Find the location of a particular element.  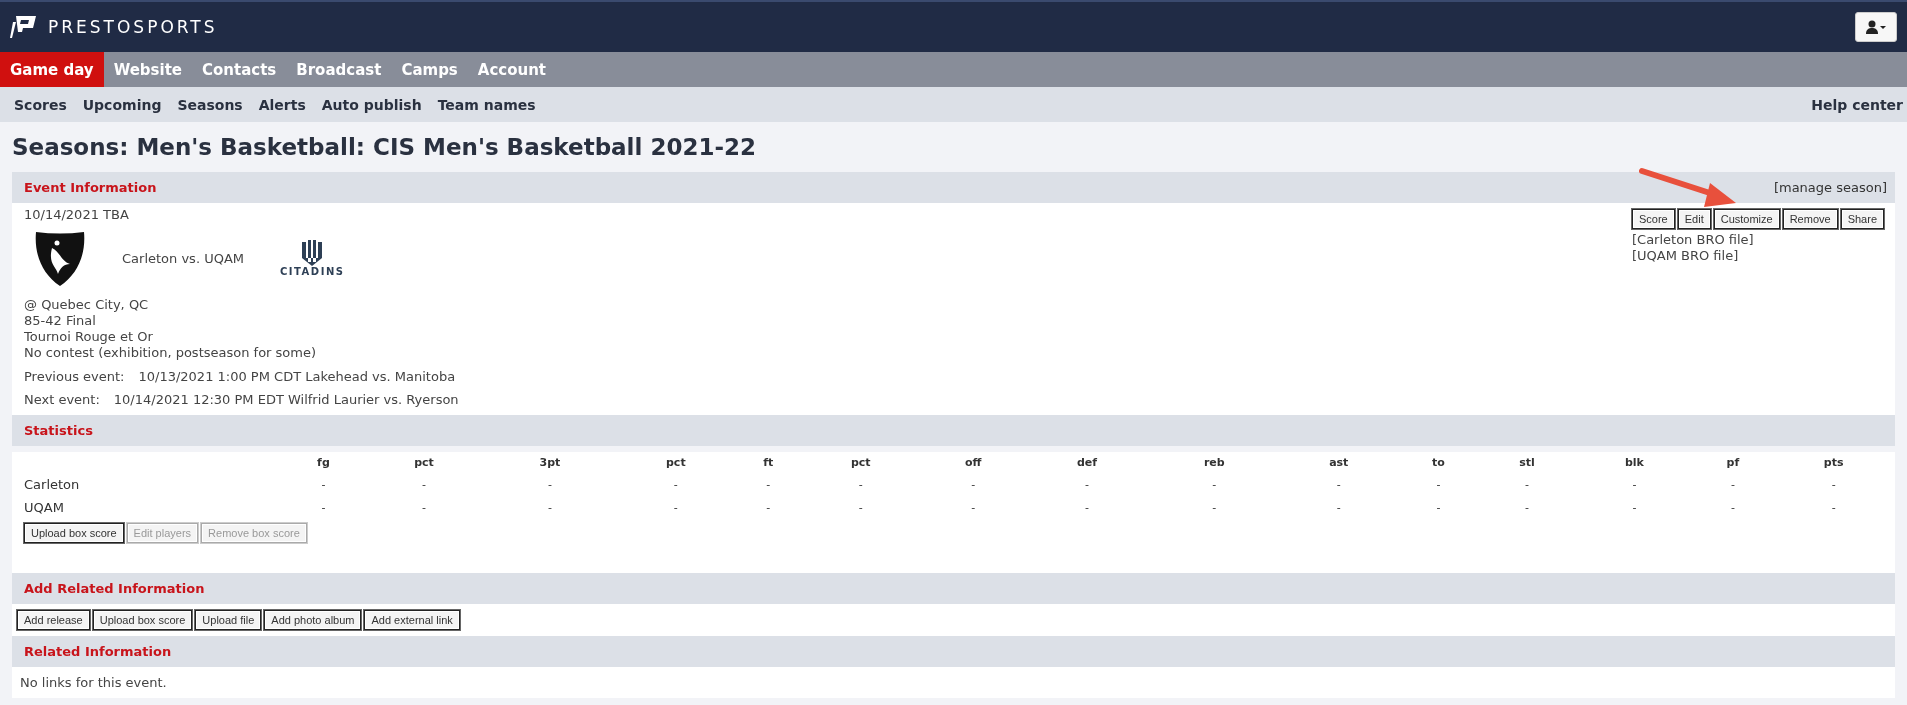

column-header: off is located at coordinates (973, 463).